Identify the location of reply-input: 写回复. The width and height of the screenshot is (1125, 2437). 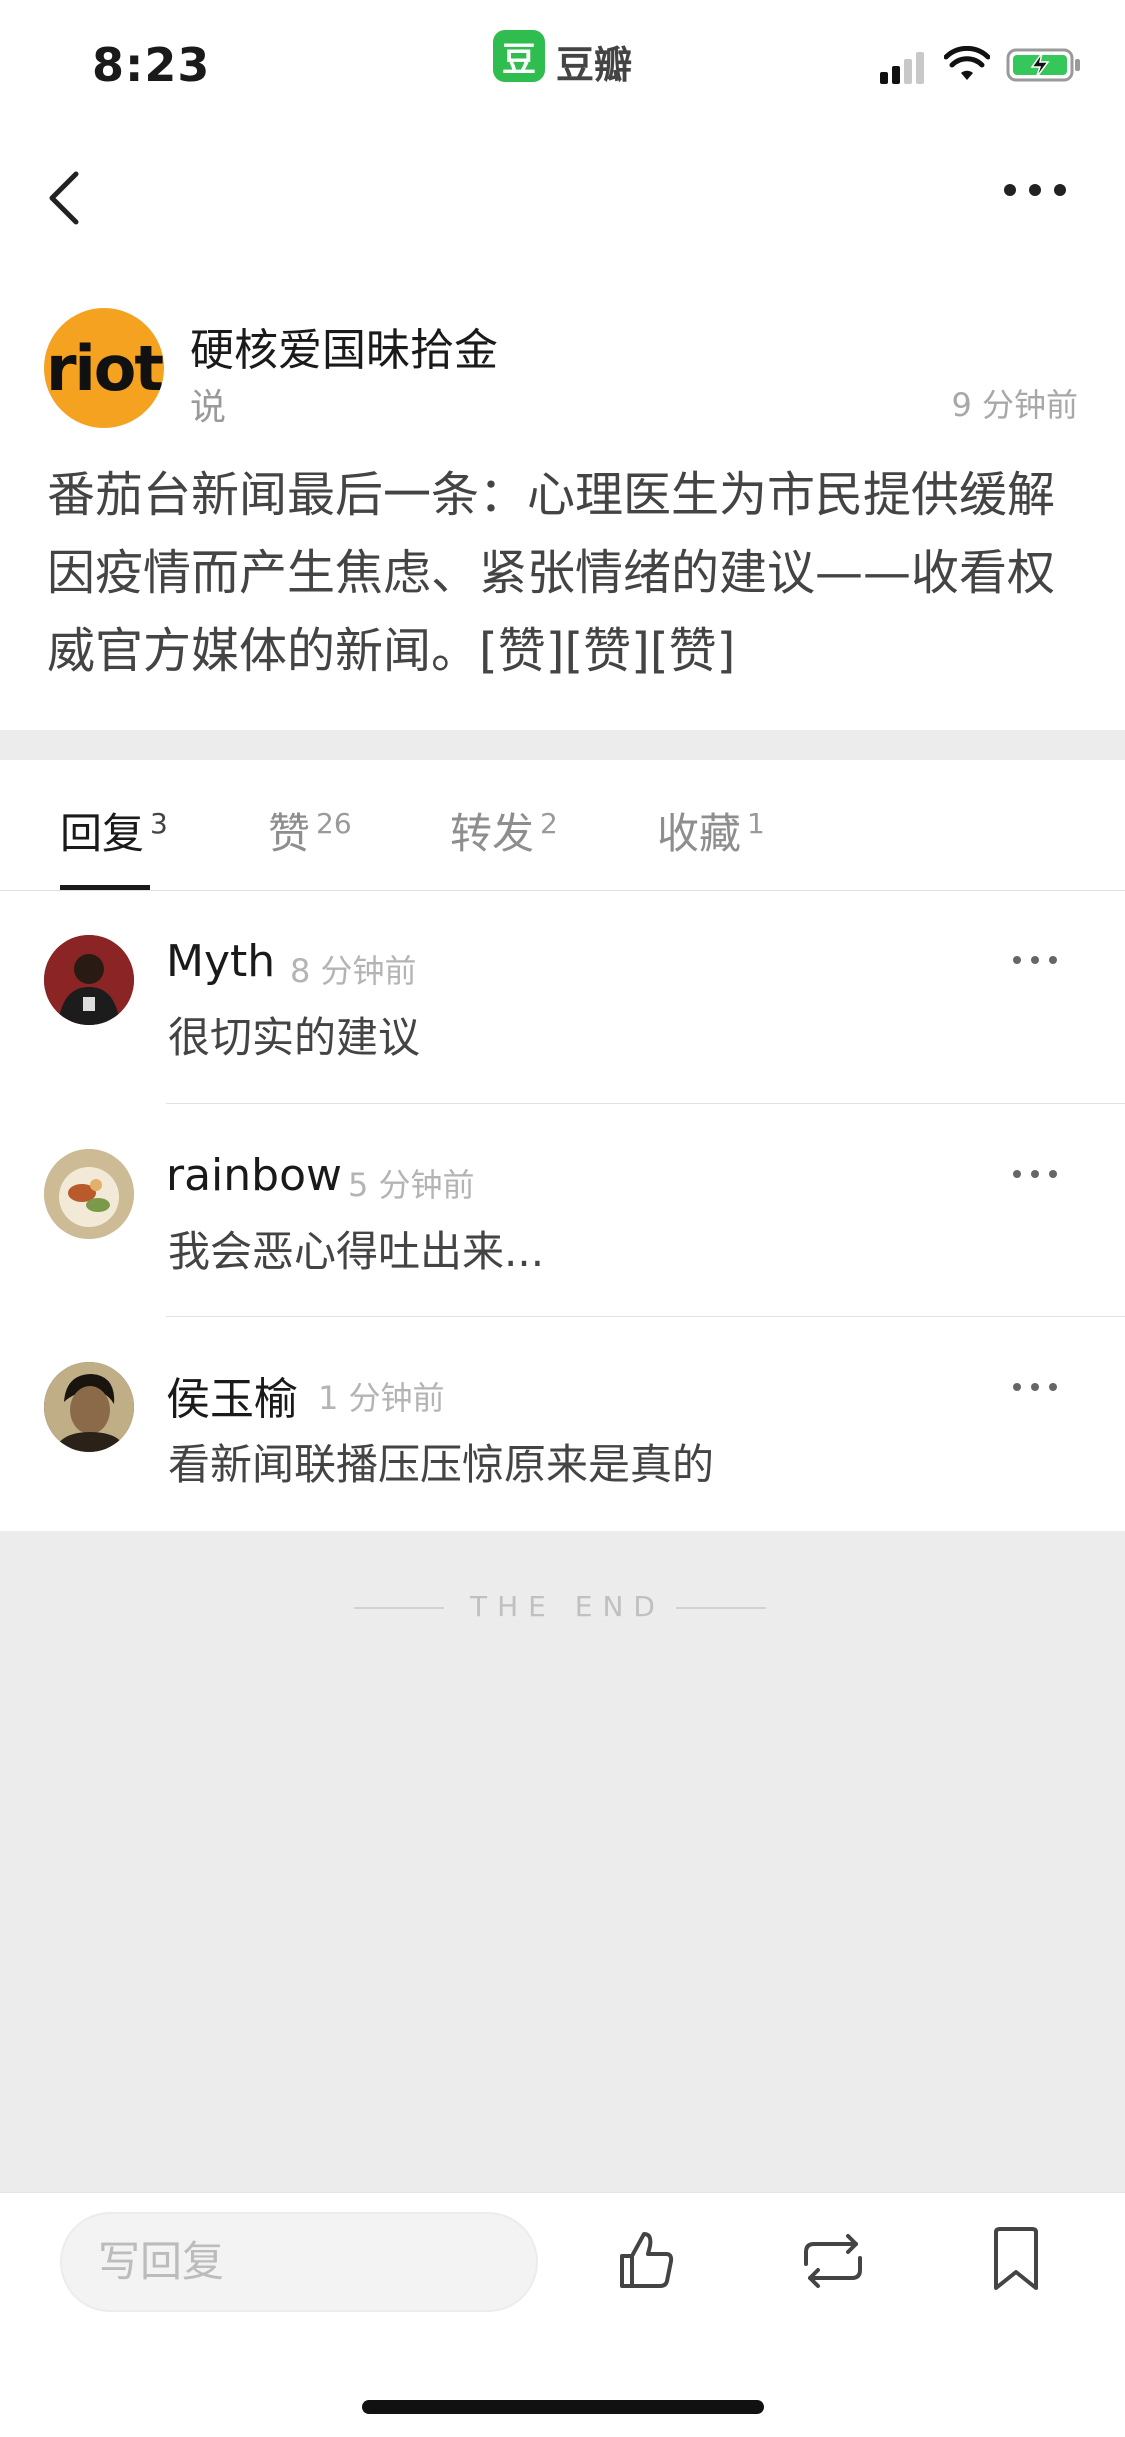
(299, 2262).